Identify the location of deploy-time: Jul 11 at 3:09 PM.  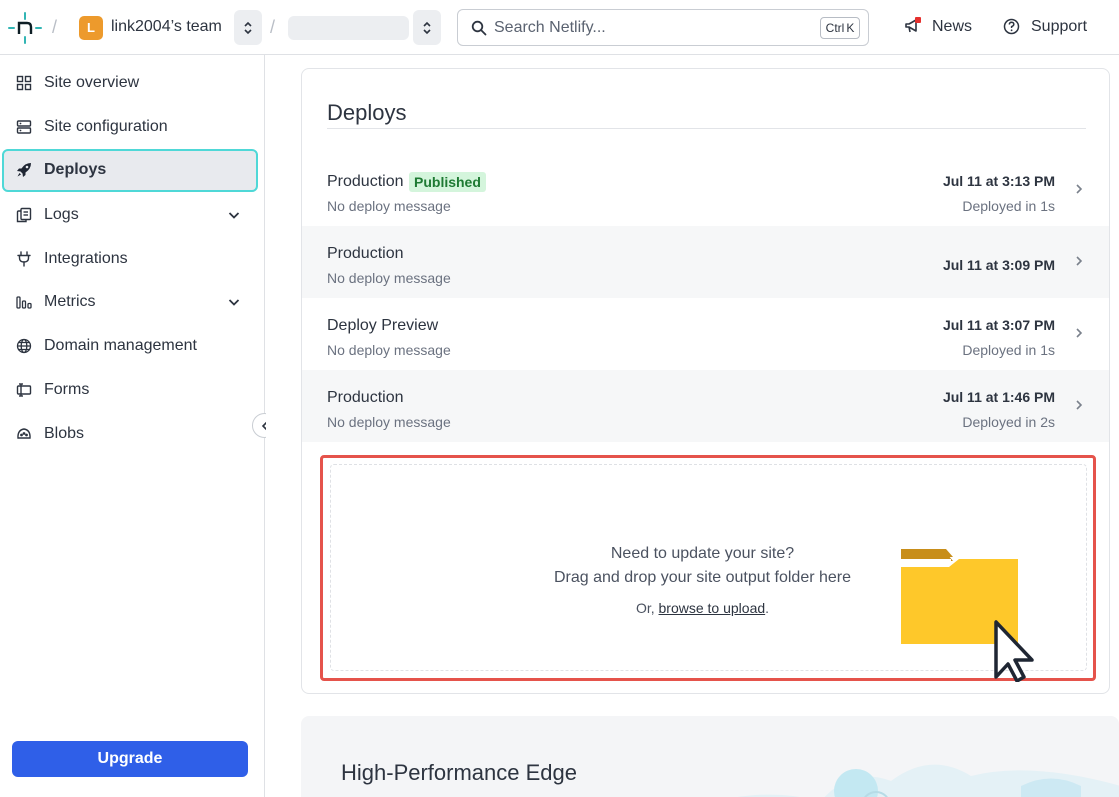
(998, 265).